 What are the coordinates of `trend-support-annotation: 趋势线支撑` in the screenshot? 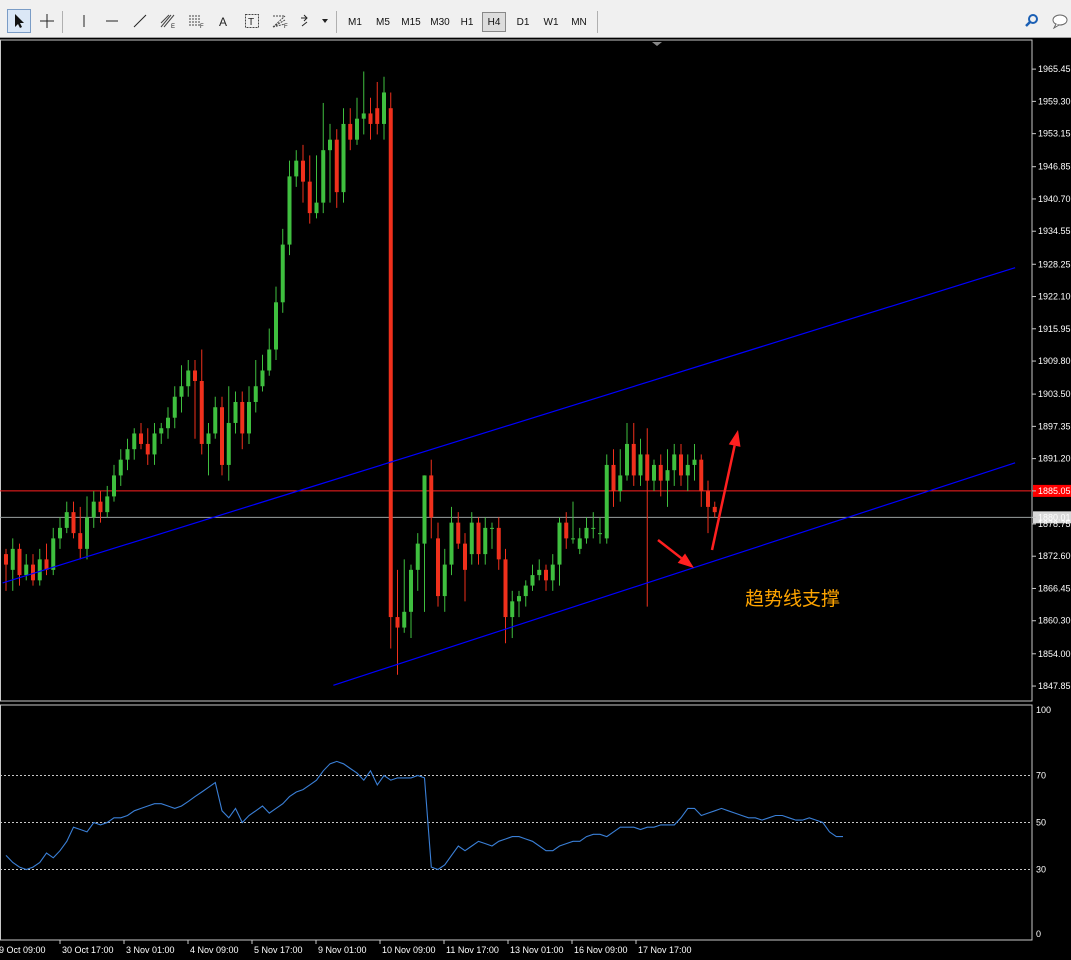 It's located at (792, 599).